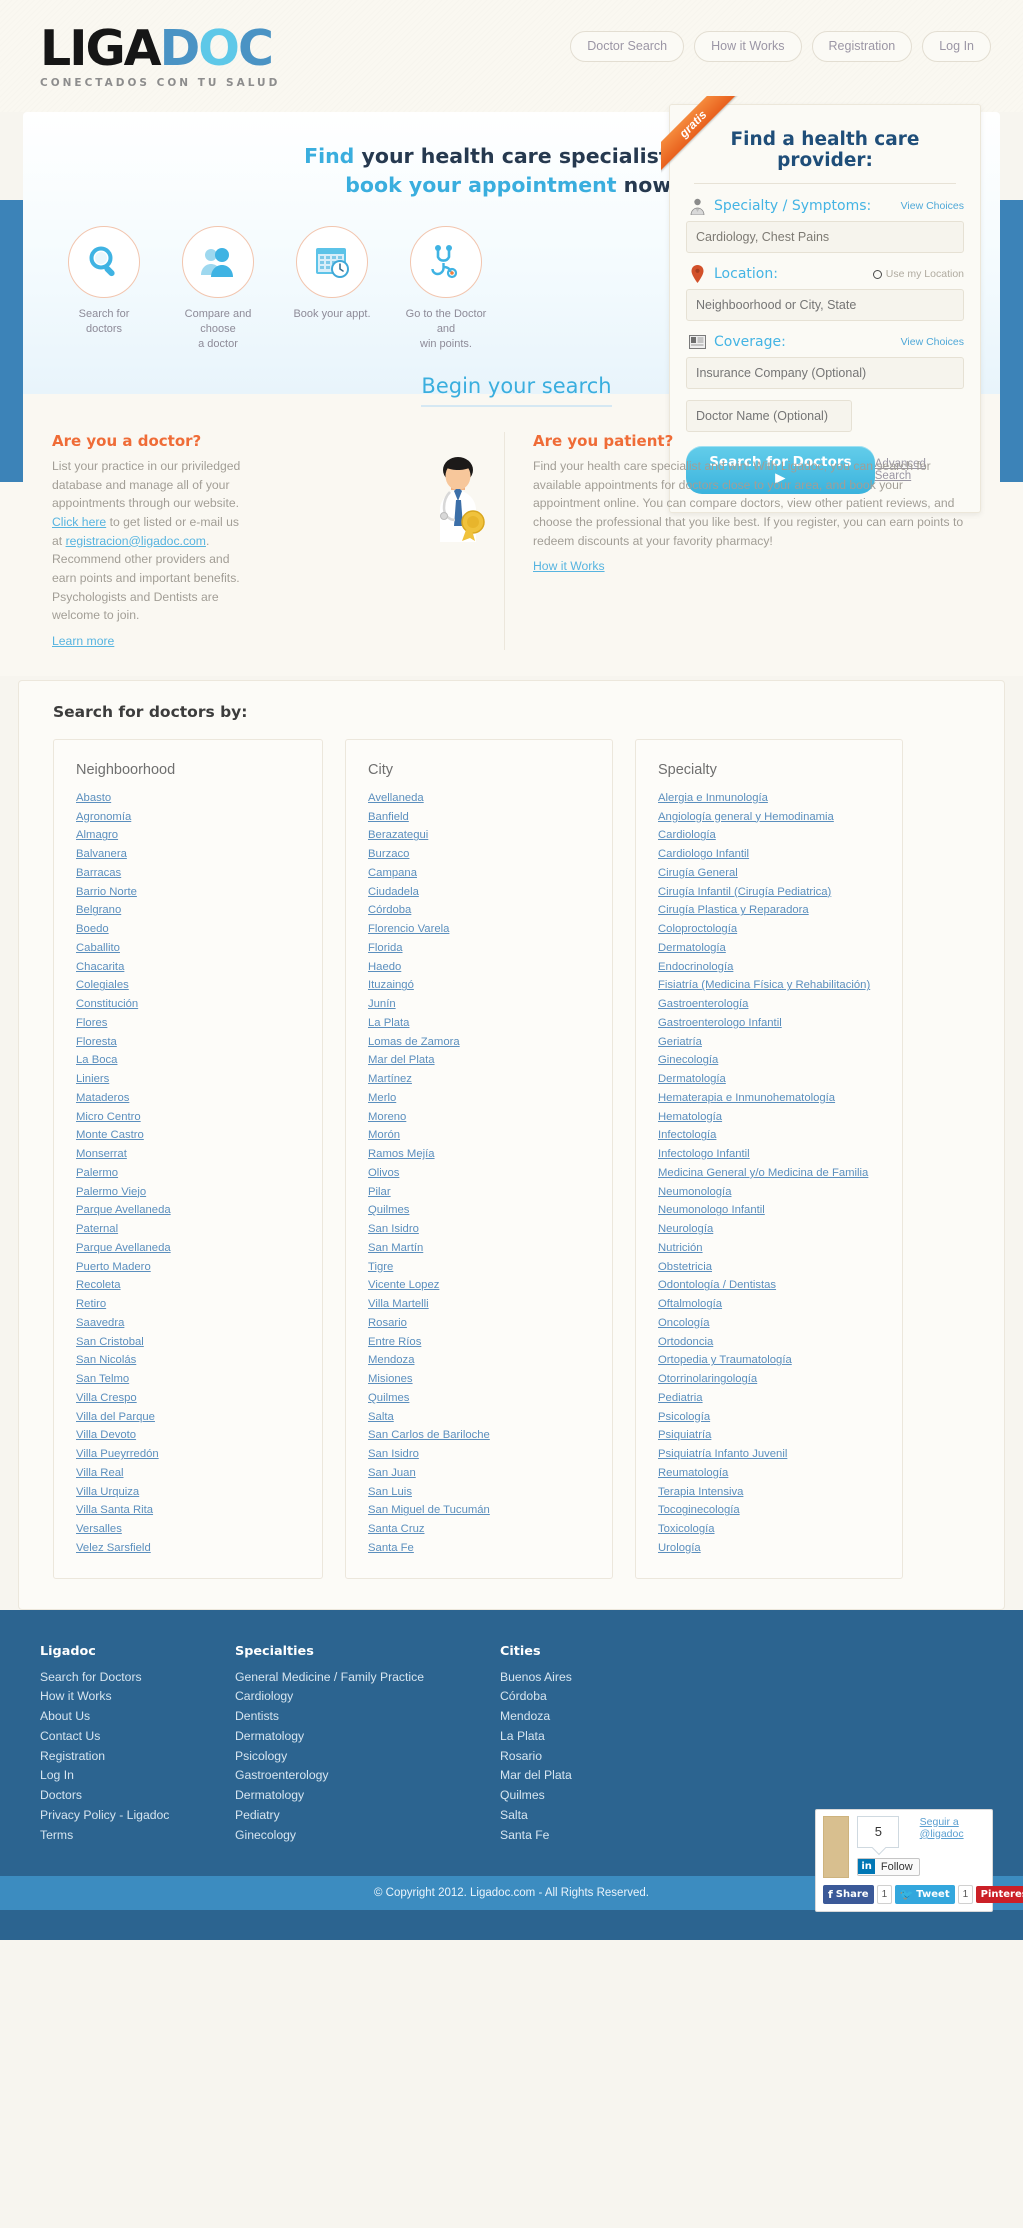 This screenshot has height=2228, width=1023. I want to click on directory-link: Colegiales, so click(191, 985).